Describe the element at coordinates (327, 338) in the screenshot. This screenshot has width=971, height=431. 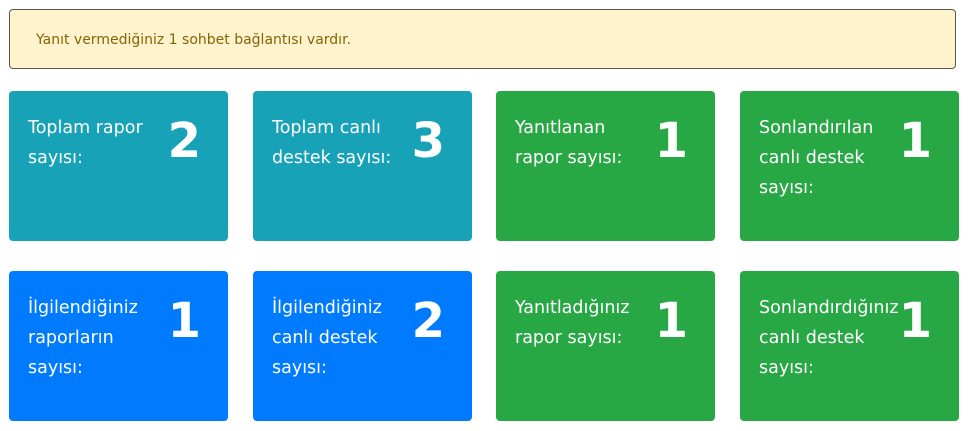
I see `card-label: İlgilendiğiniz canlı destek sayısı:` at that location.